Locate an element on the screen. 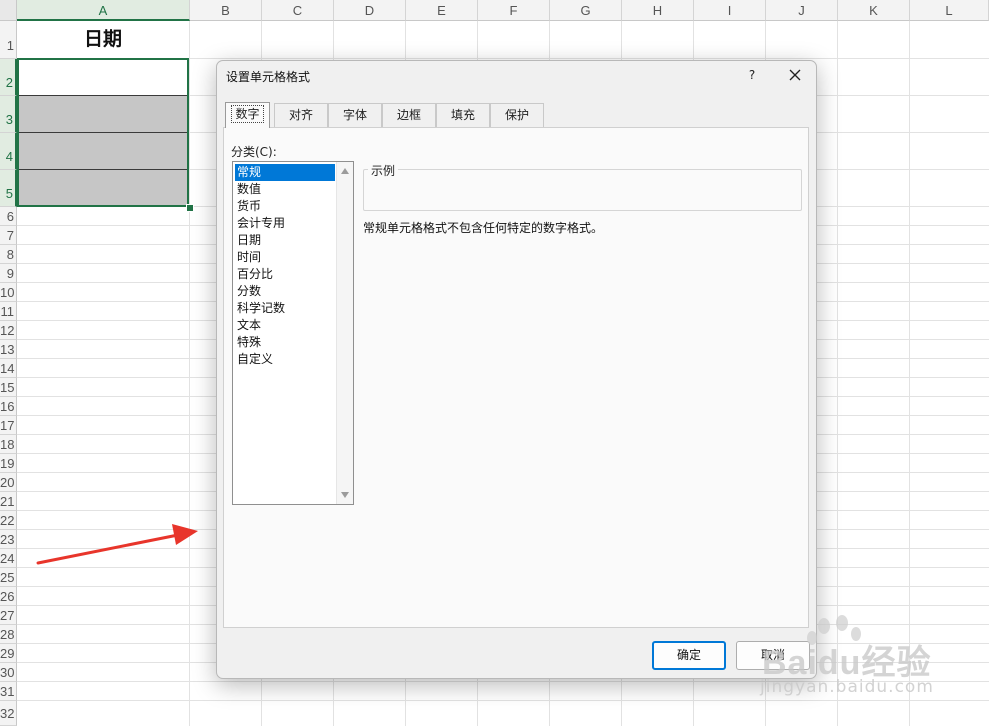 The width and height of the screenshot is (989, 726). category-item: 文本 is located at coordinates (285, 325).